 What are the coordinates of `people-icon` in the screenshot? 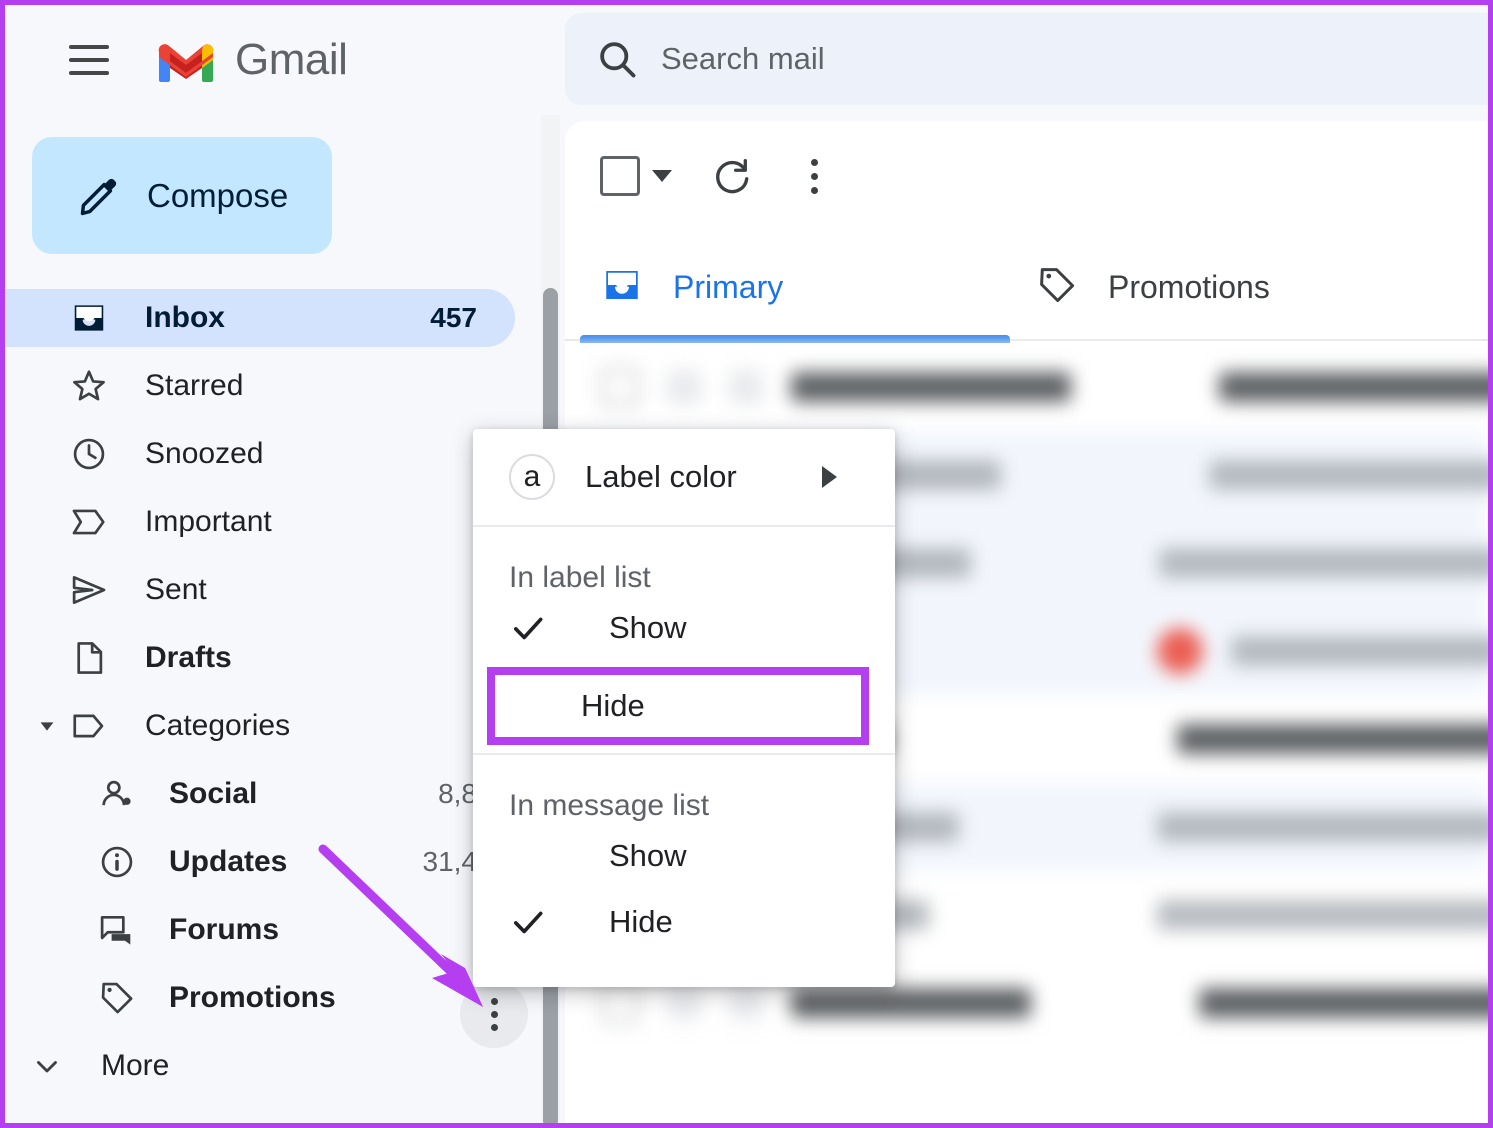 It's located at (117, 794).